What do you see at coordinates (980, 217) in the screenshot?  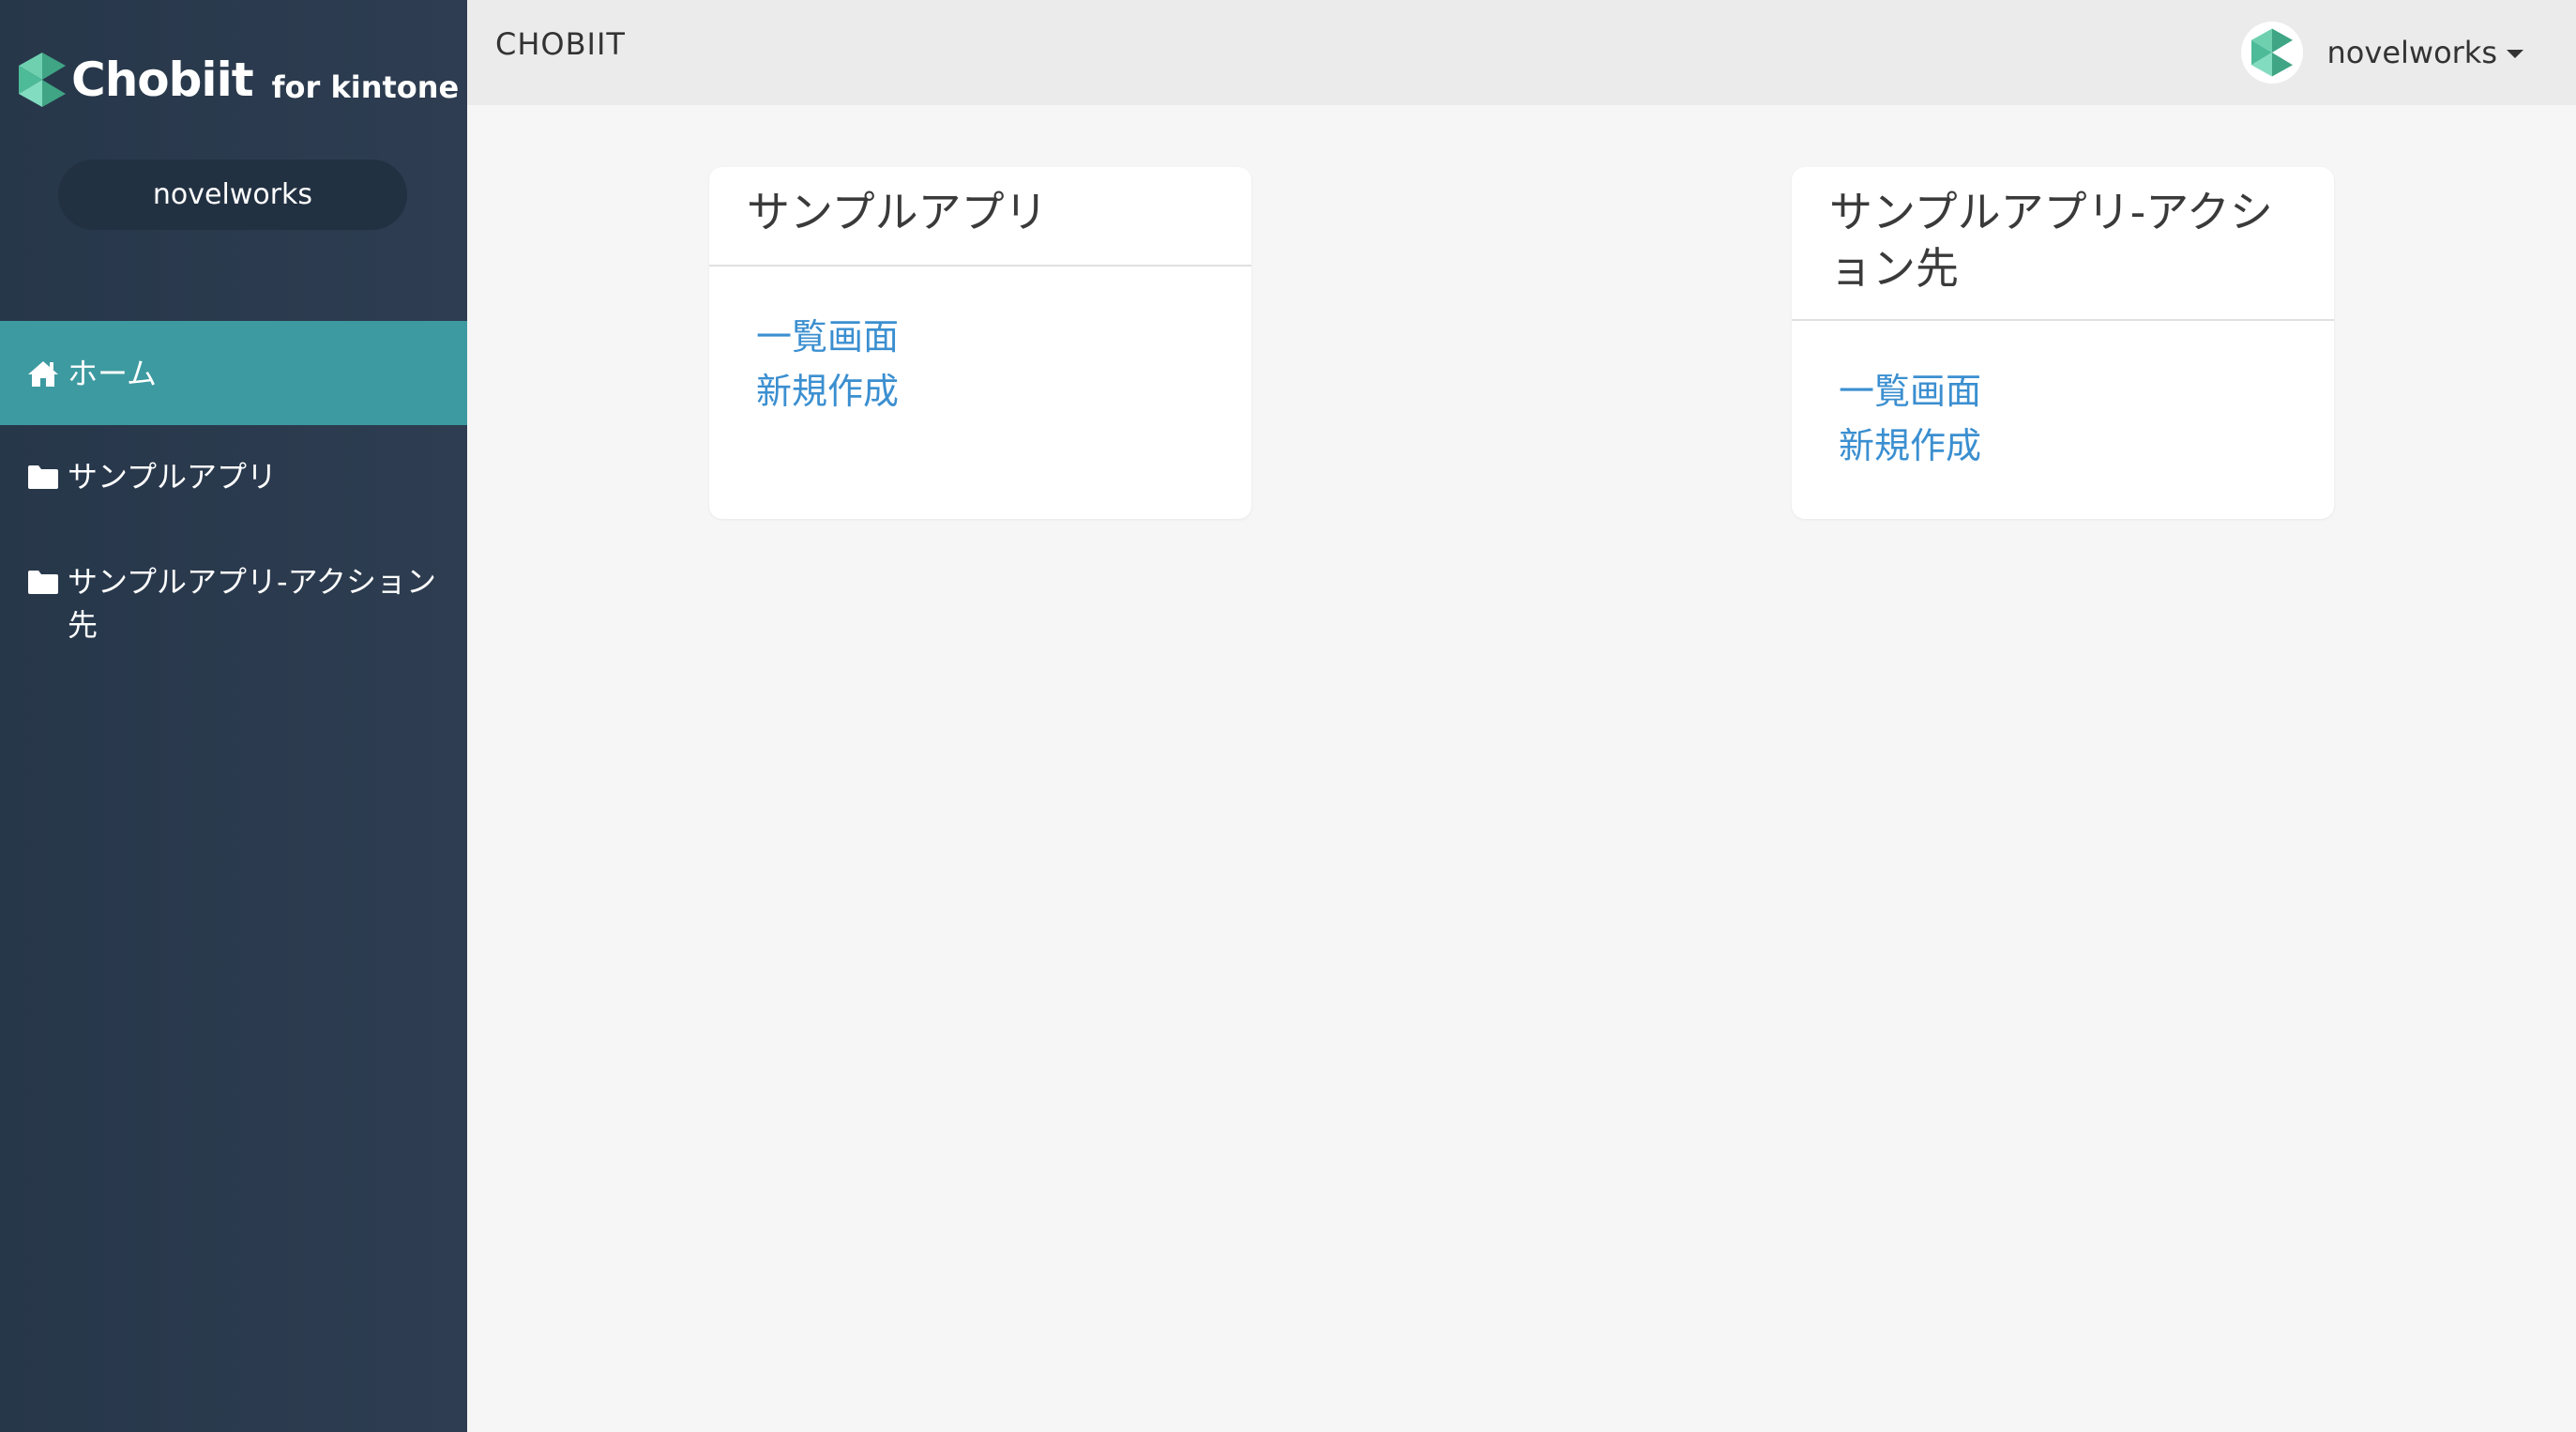 I see `card-title: サンプルアプリ` at bounding box center [980, 217].